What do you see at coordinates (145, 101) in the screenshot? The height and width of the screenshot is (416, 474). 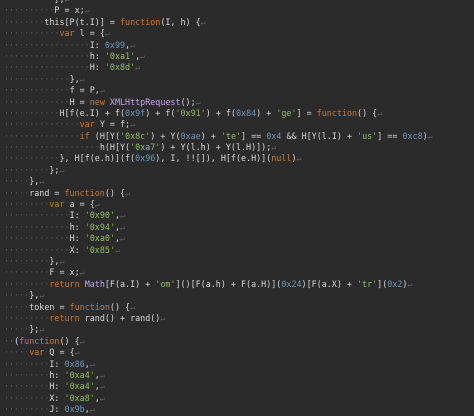 I see `class-token: XMLHttpRequest` at bounding box center [145, 101].